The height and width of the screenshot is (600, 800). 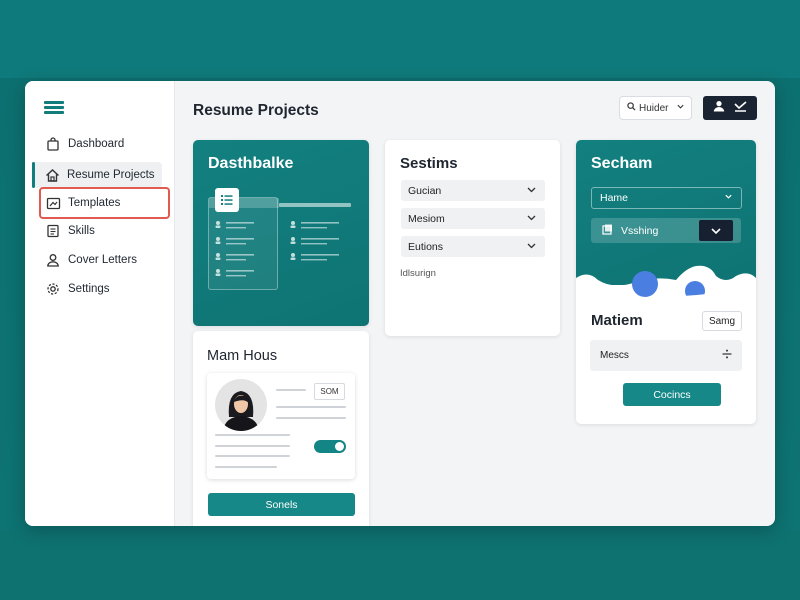 I want to click on hame-select-value: Hame, so click(x=614, y=198).